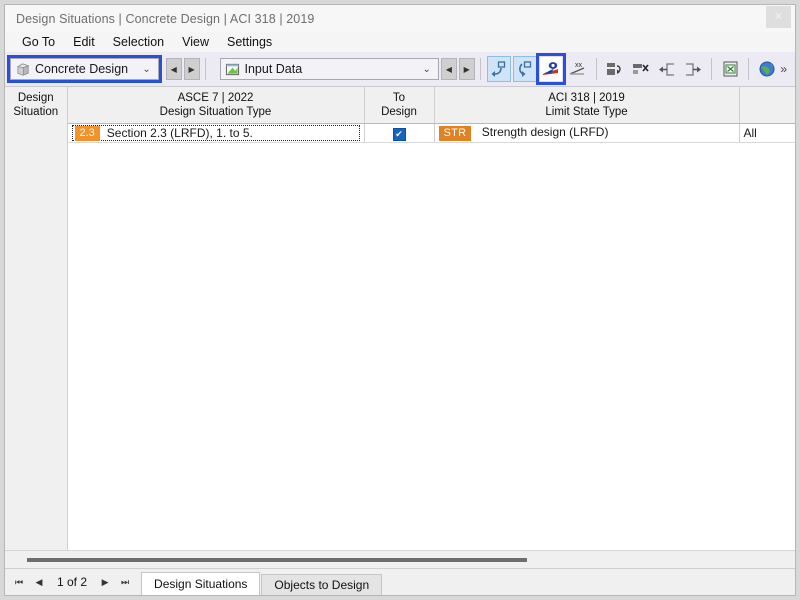  I want to click on chevron-down-icon-2: ⌄, so click(426, 69).